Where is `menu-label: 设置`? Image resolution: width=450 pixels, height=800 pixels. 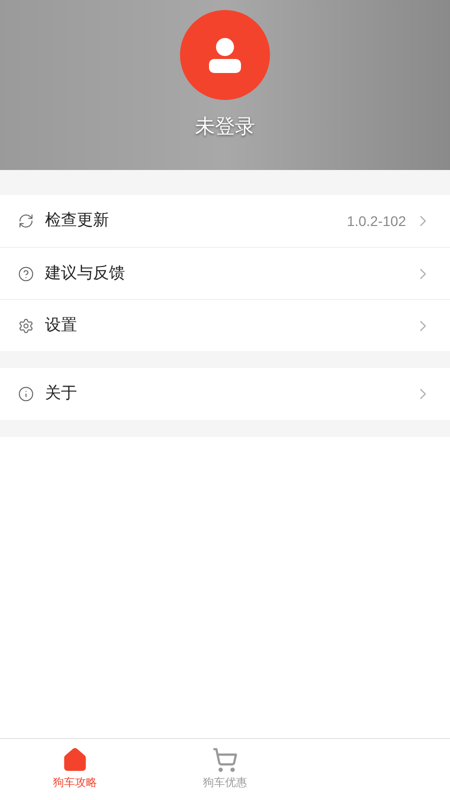 menu-label: 设置 is located at coordinates (61, 326).